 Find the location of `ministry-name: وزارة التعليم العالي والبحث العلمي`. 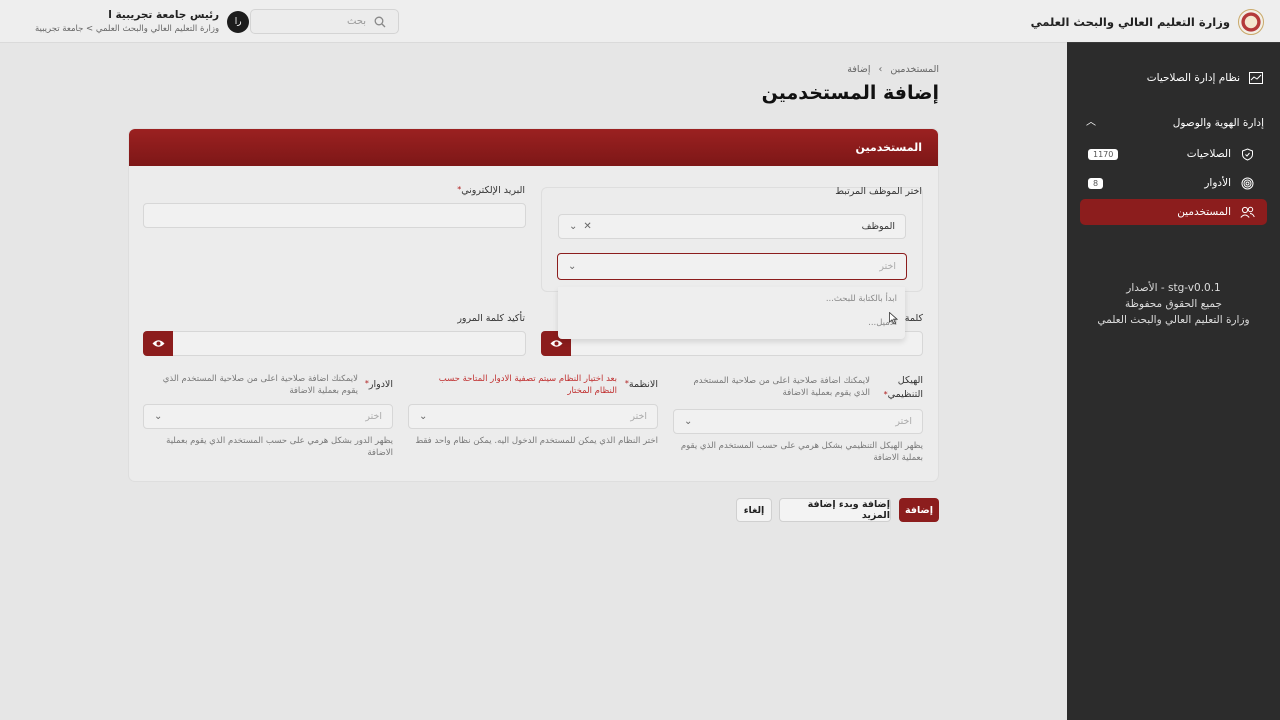

ministry-name: وزارة التعليم العالي والبحث العلمي is located at coordinates (1130, 21).